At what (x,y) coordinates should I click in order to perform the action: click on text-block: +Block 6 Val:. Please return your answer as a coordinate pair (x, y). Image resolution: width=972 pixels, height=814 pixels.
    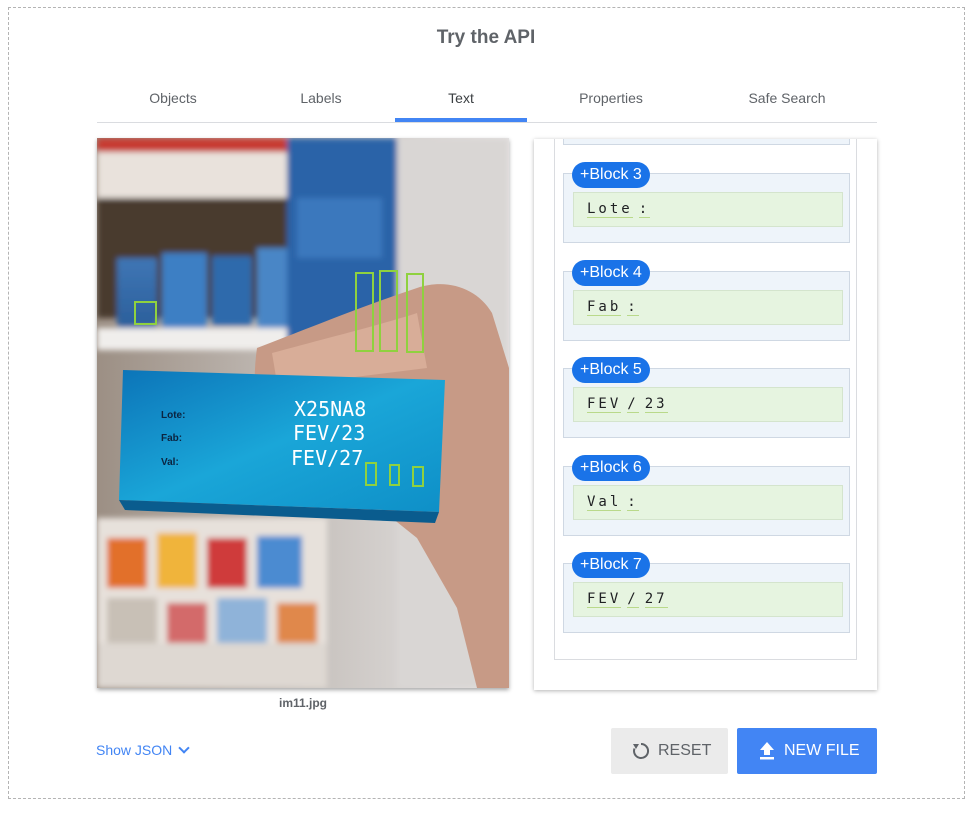
    Looking at the image, I should click on (706, 495).